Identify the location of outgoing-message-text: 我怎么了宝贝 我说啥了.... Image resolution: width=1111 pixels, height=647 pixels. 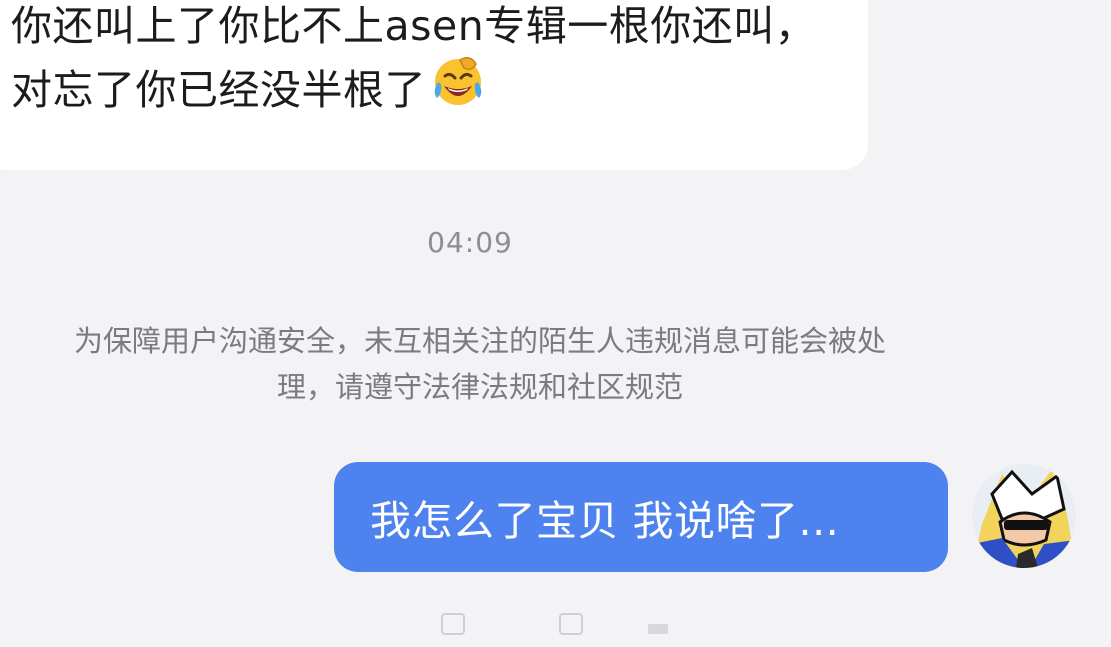
(605, 521).